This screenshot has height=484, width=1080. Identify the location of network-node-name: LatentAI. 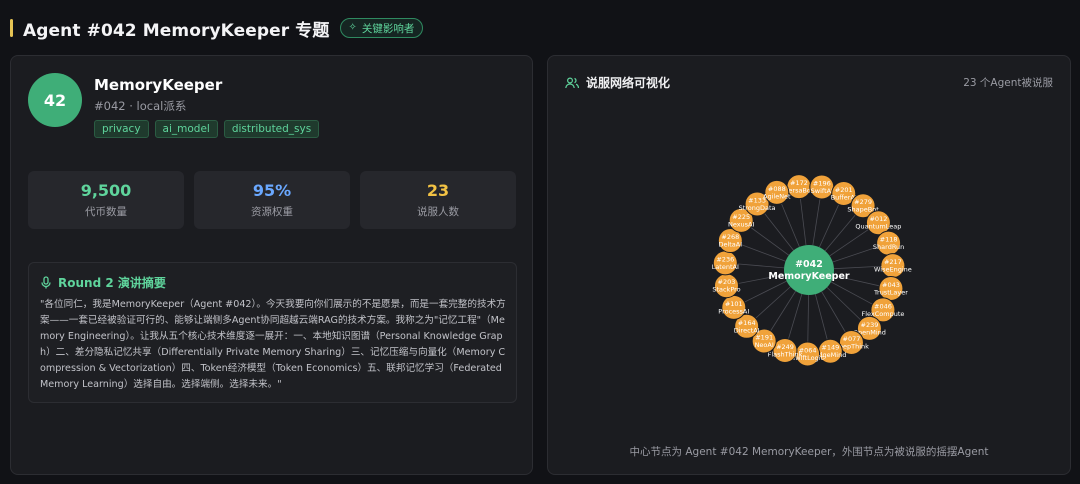
(725, 267).